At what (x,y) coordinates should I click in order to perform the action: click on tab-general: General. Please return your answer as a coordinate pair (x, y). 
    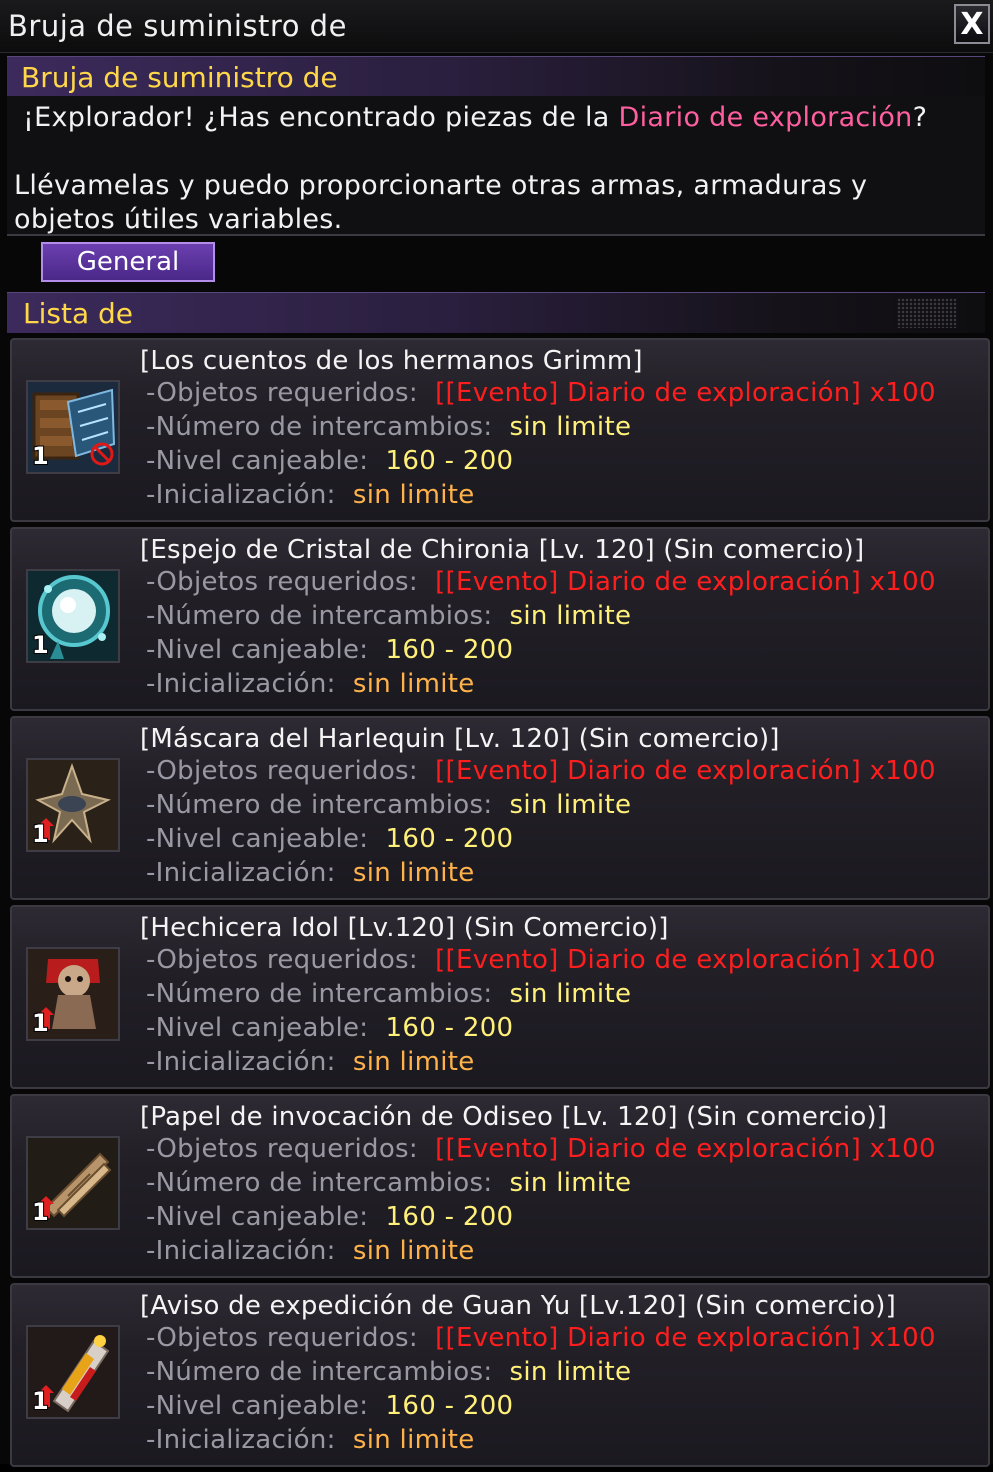
    Looking at the image, I should click on (128, 262).